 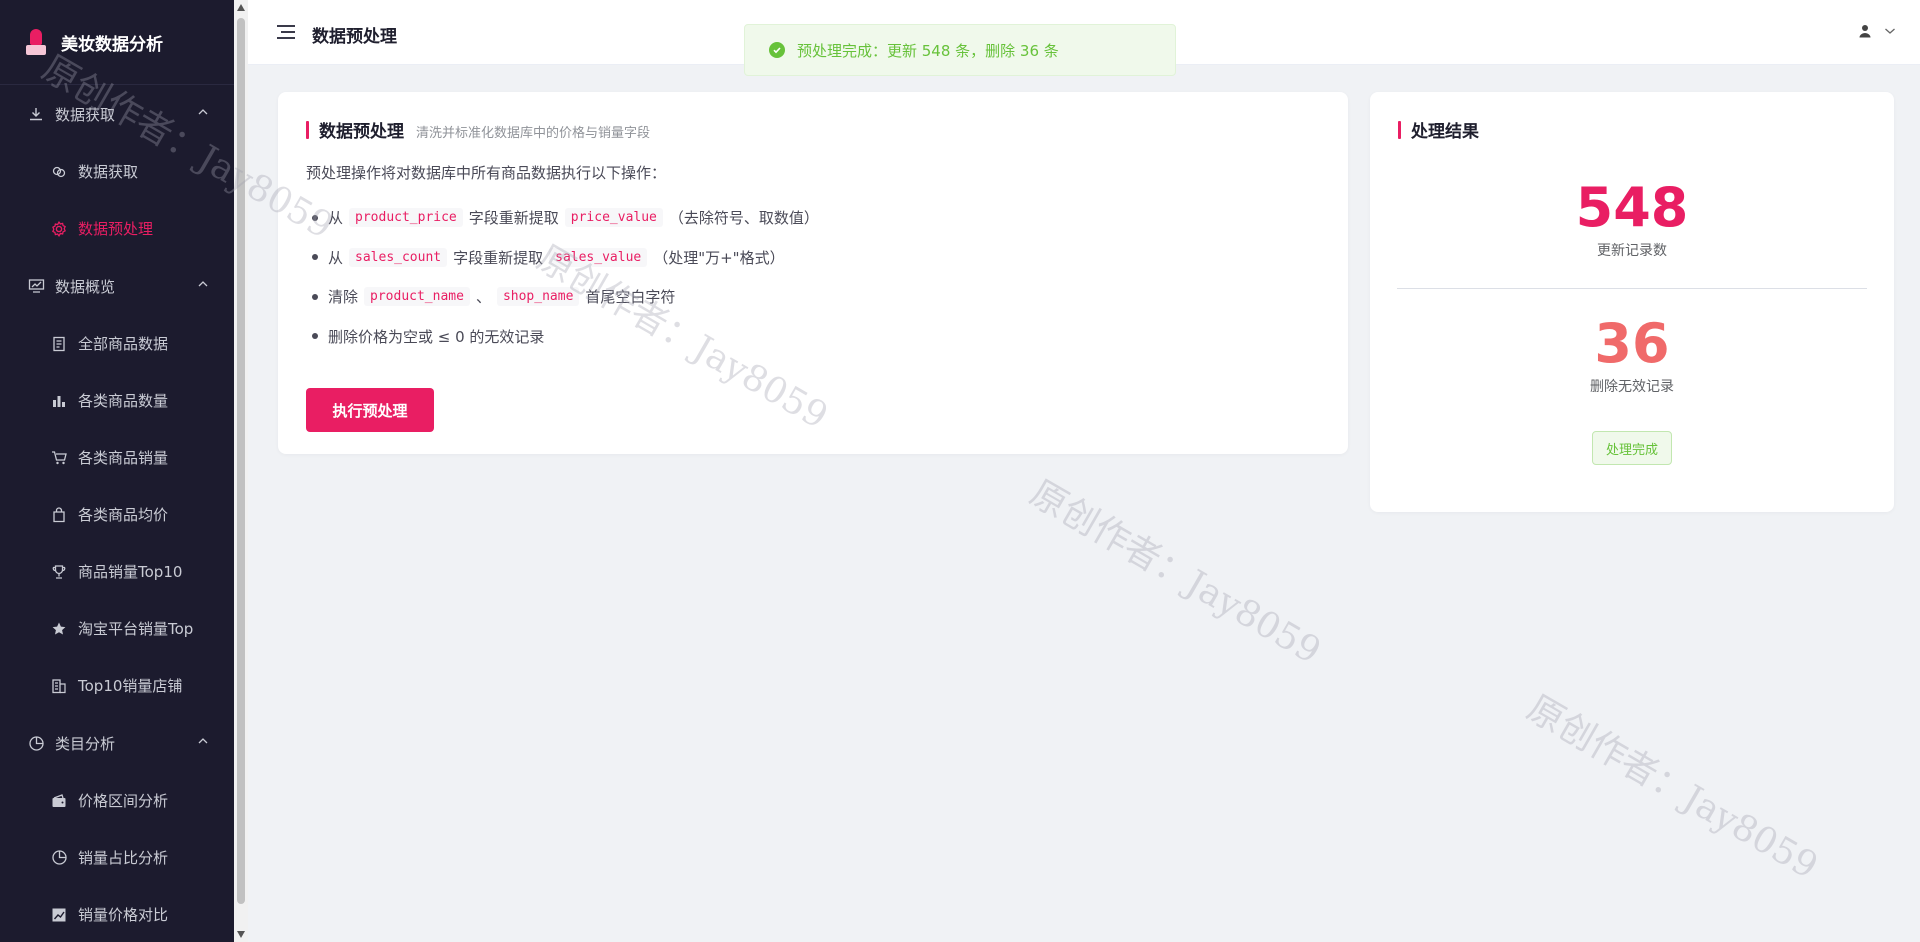 I want to click on code-field: price_value, so click(x=613, y=218).